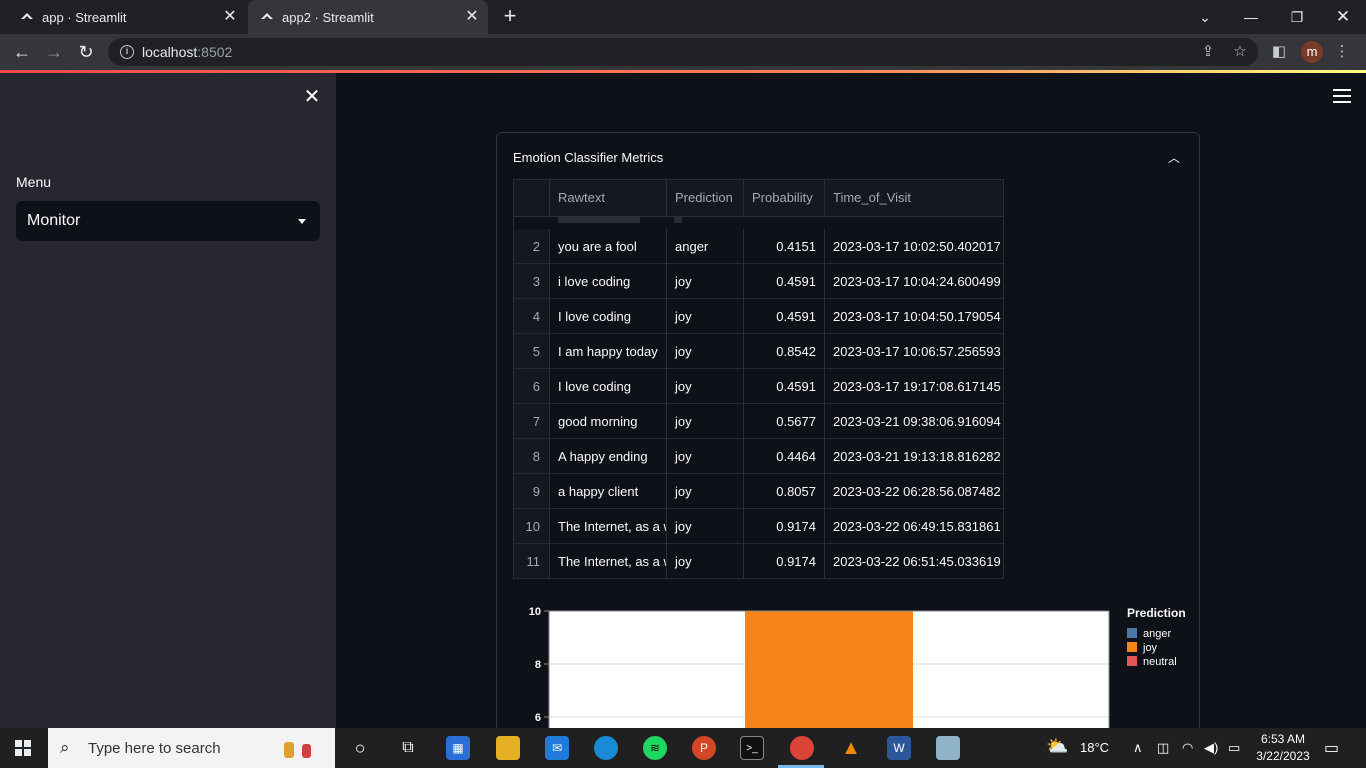 This screenshot has width=1366, height=768. What do you see at coordinates (532, 526) in the screenshot?
I see `row-index: 10` at bounding box center [532, 526].